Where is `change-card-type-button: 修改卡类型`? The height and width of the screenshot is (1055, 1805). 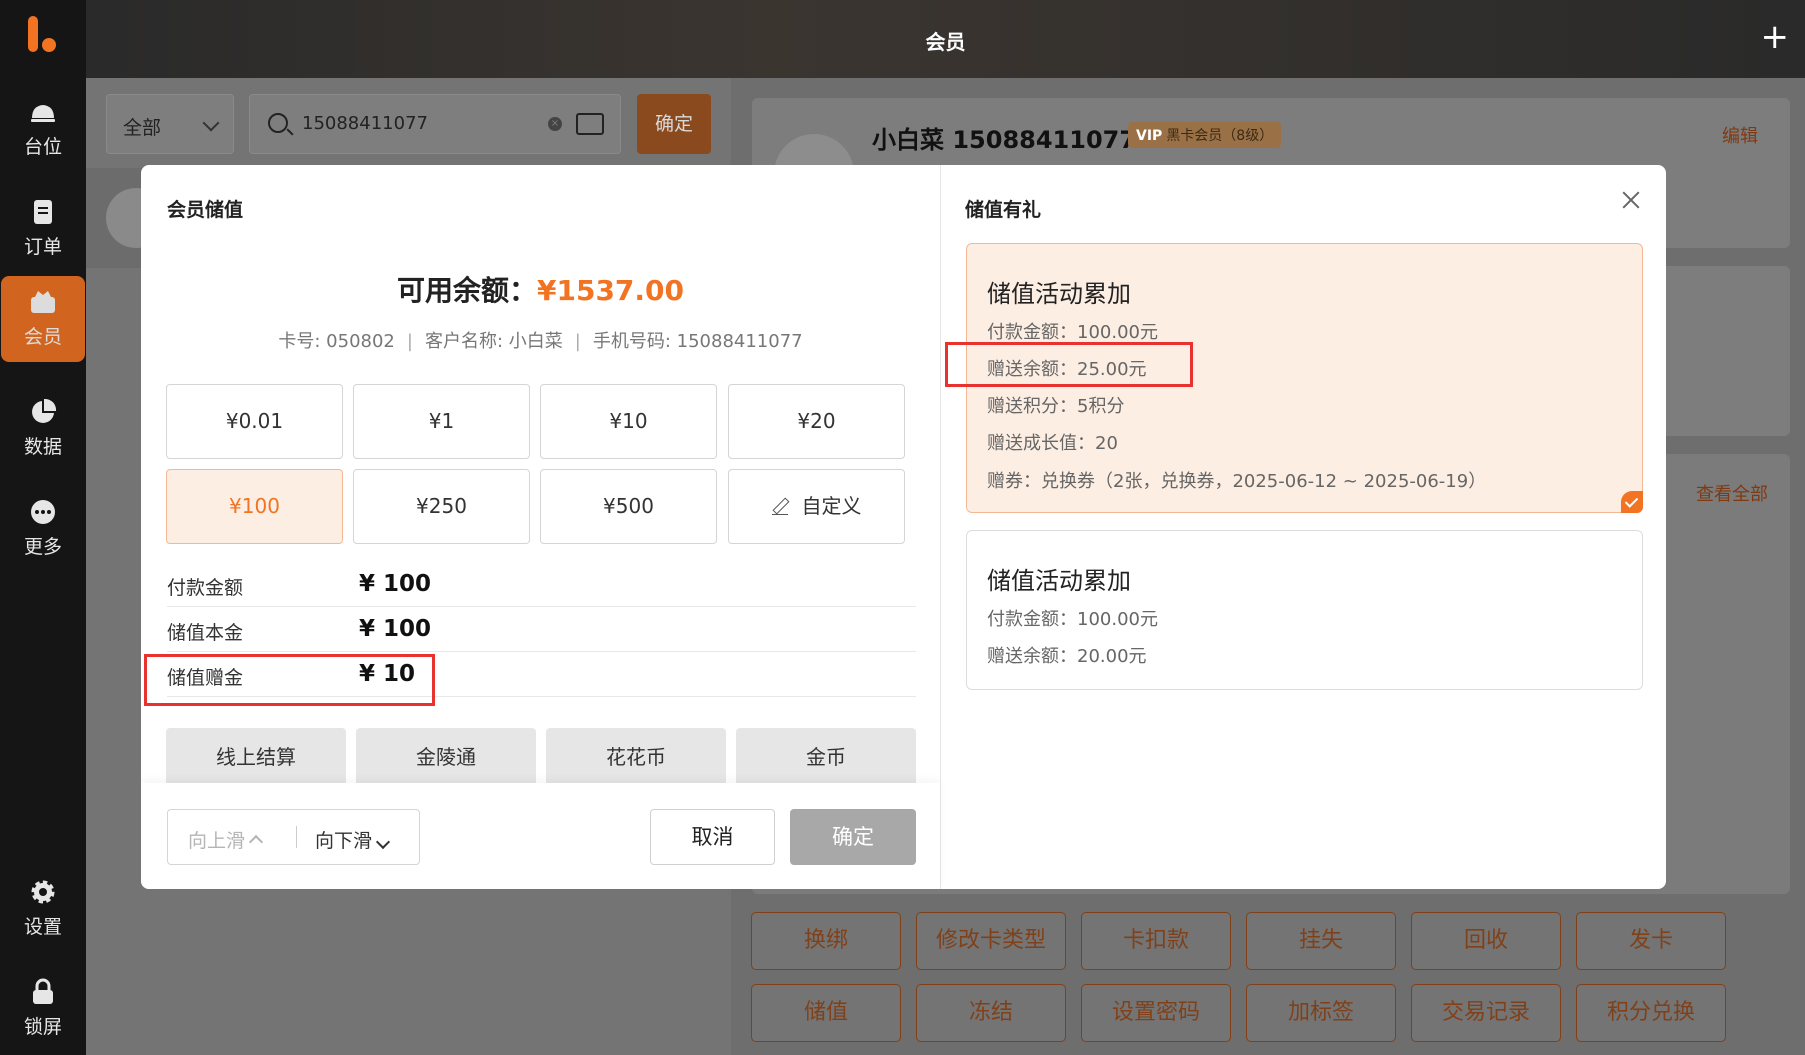
change-card-type-button: 修改卡类型 is located at coordinates (991, 941).